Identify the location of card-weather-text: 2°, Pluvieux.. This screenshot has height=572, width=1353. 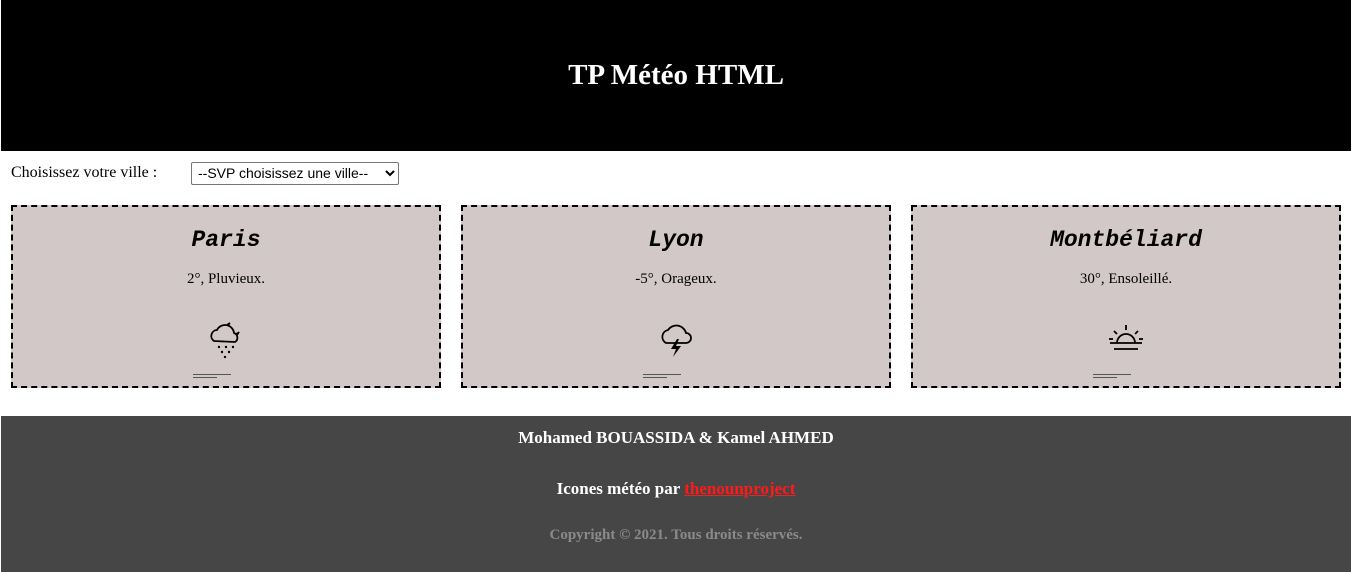
(226, 279).